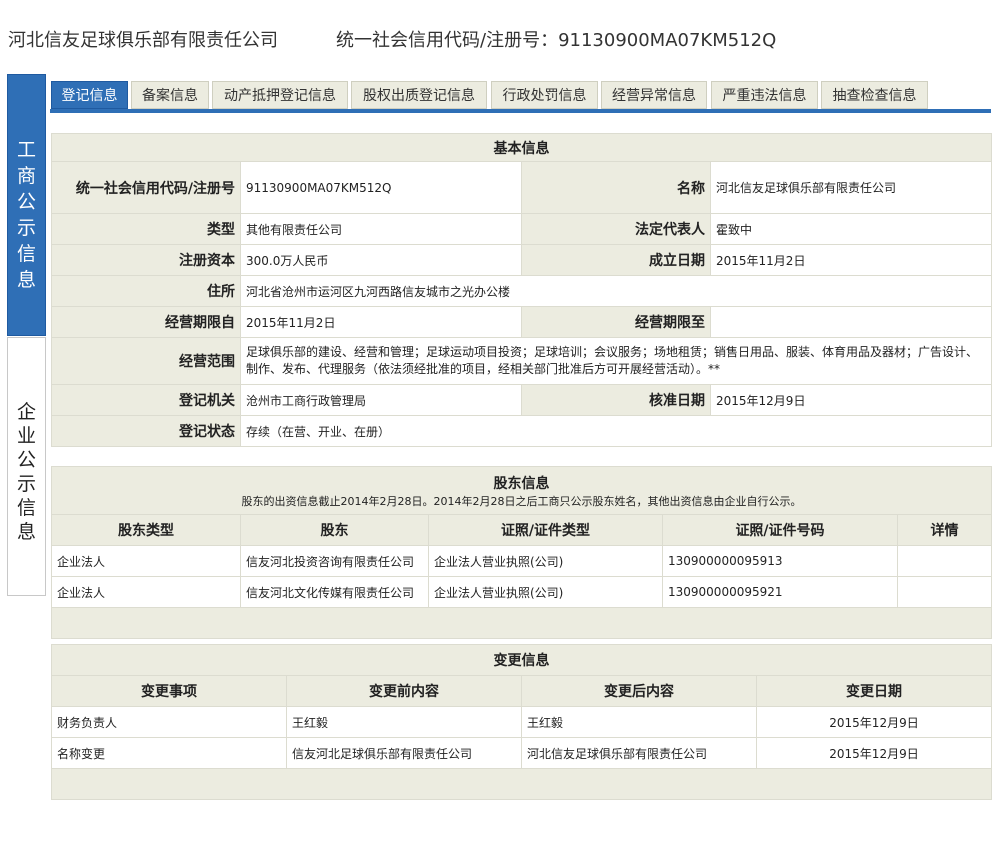 Image resolution: width=1004 pixels, height=849 pixels. I want to click on tab-chattel-mortgage: 动产抵押登记信息, so click(280, 95).